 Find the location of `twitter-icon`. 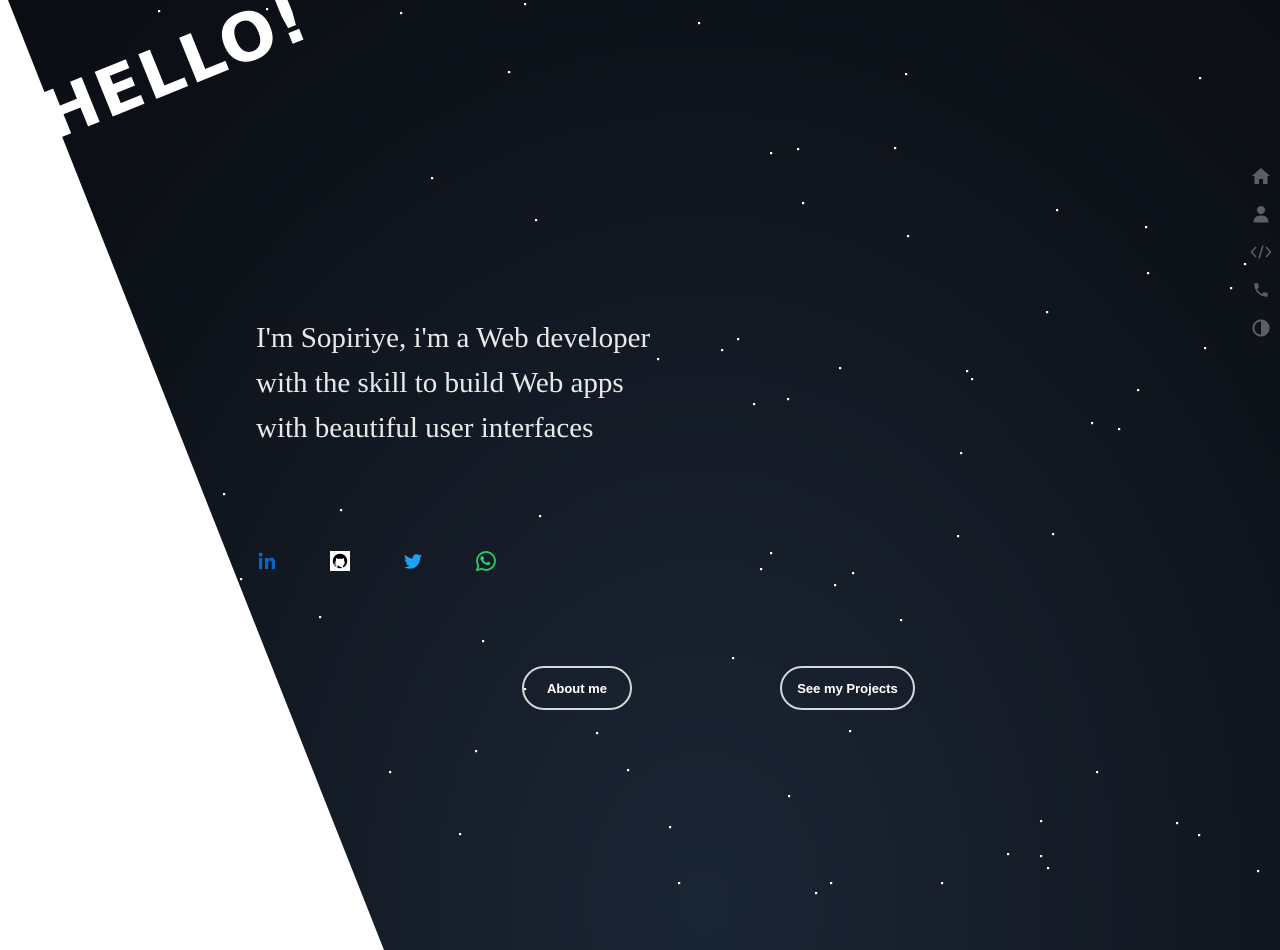

twitter-icon is located at coordinates (413, 561).